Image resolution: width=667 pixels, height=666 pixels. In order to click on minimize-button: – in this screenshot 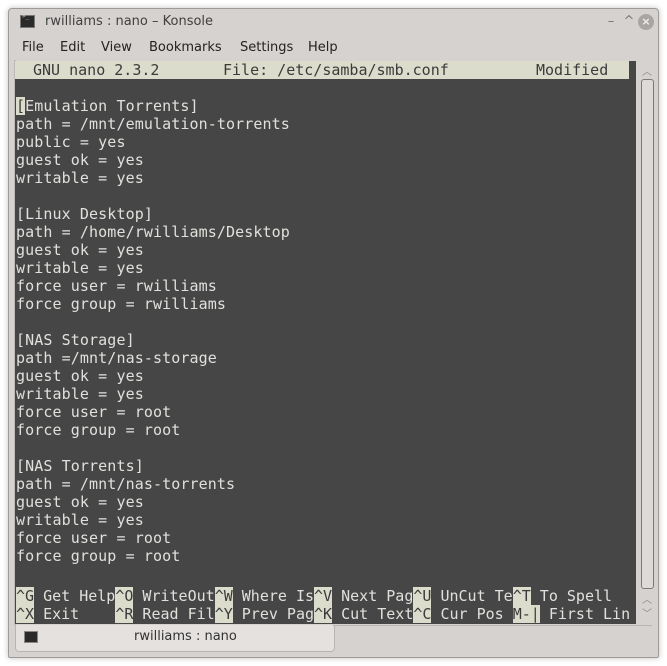, I will do `click(611, 22)`.